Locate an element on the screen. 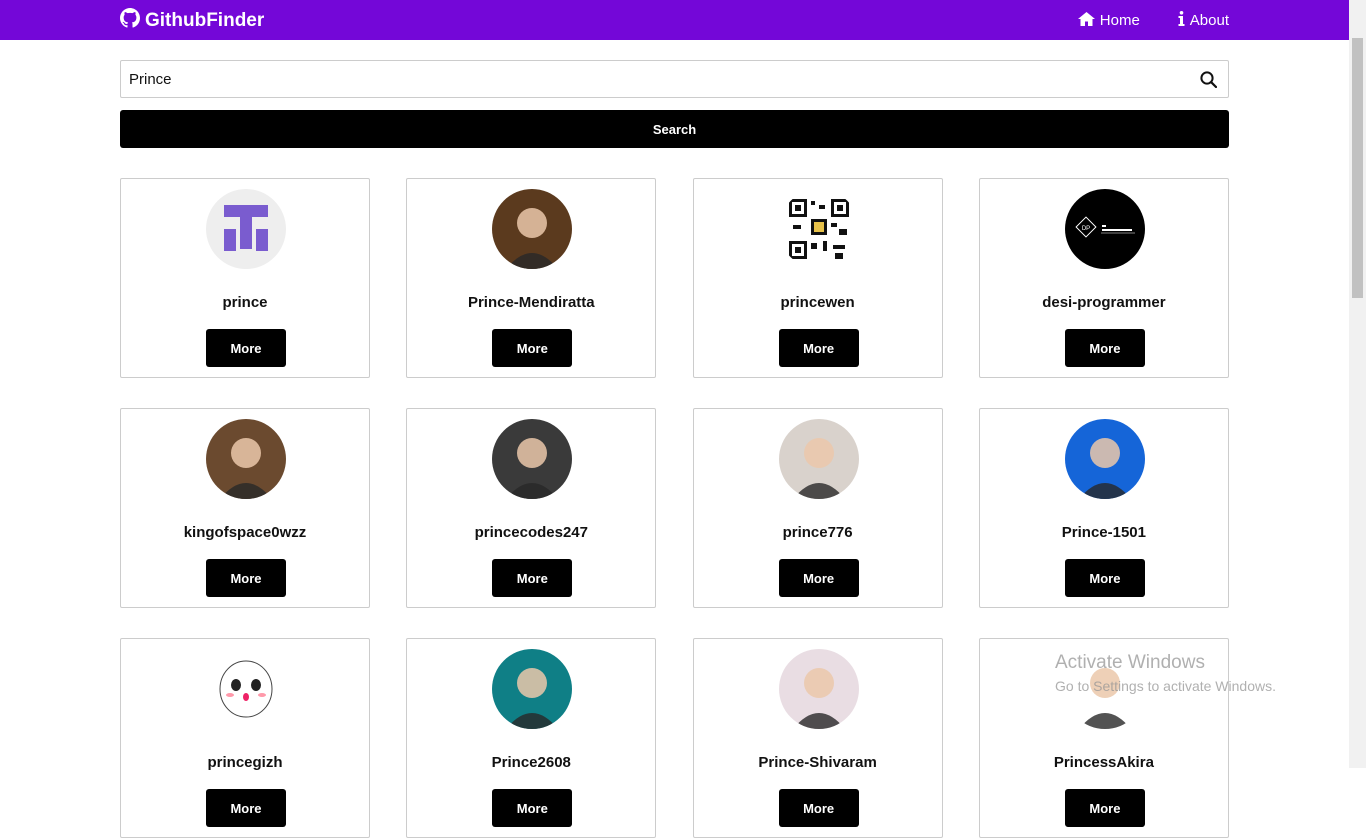 This screenshot has width=1366, height=838. user-login: Prince-Shivaram is located at coordinates (817, 762).